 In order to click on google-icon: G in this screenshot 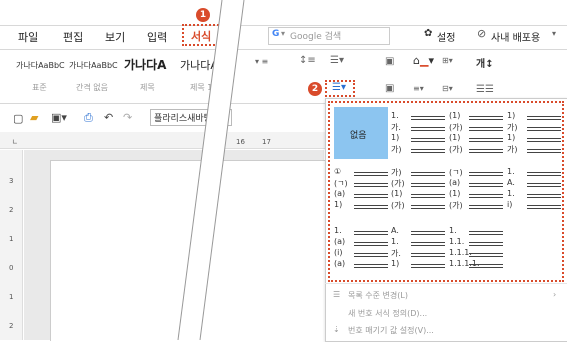, I will do `click(276, 34)`.